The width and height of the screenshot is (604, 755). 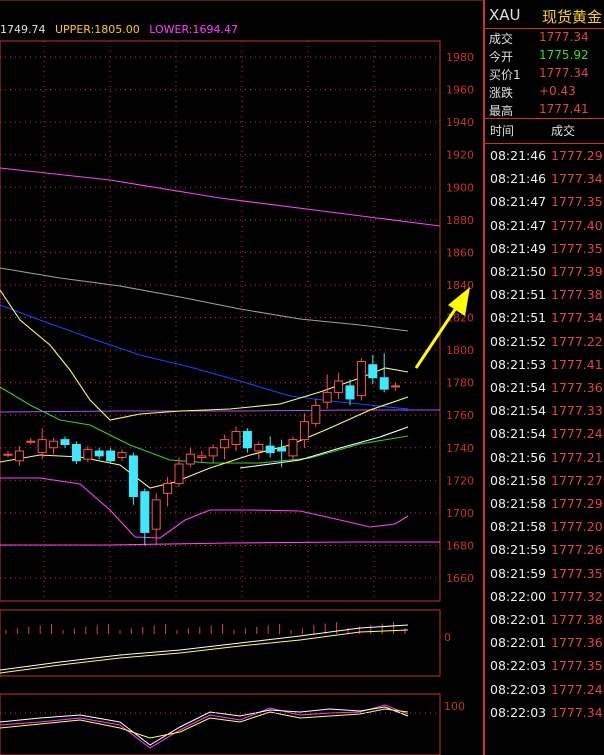 What do you see at coordinates (577, 457) in the screenshot?
I see `tick-price: 1777.21` at bounding box center [577, 457].